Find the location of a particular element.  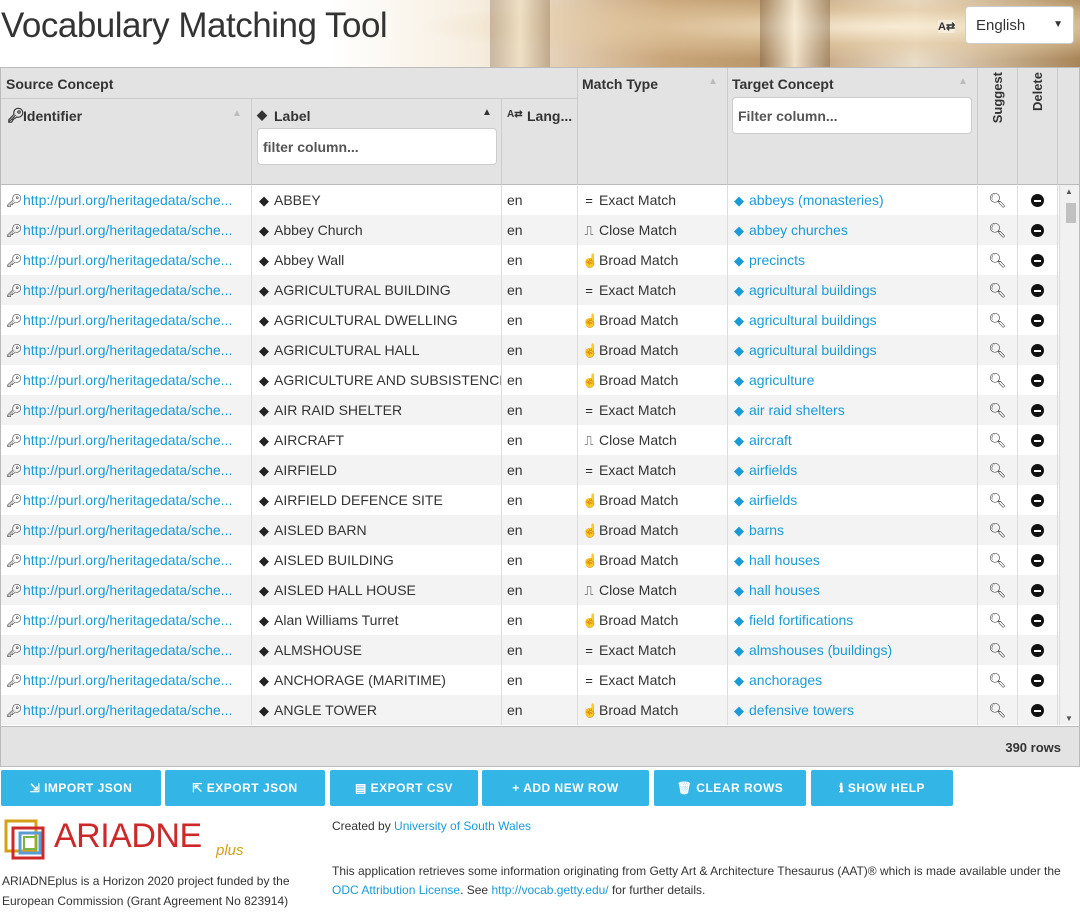

target-concept-link: anchorages is located at coordinates (785, 680).